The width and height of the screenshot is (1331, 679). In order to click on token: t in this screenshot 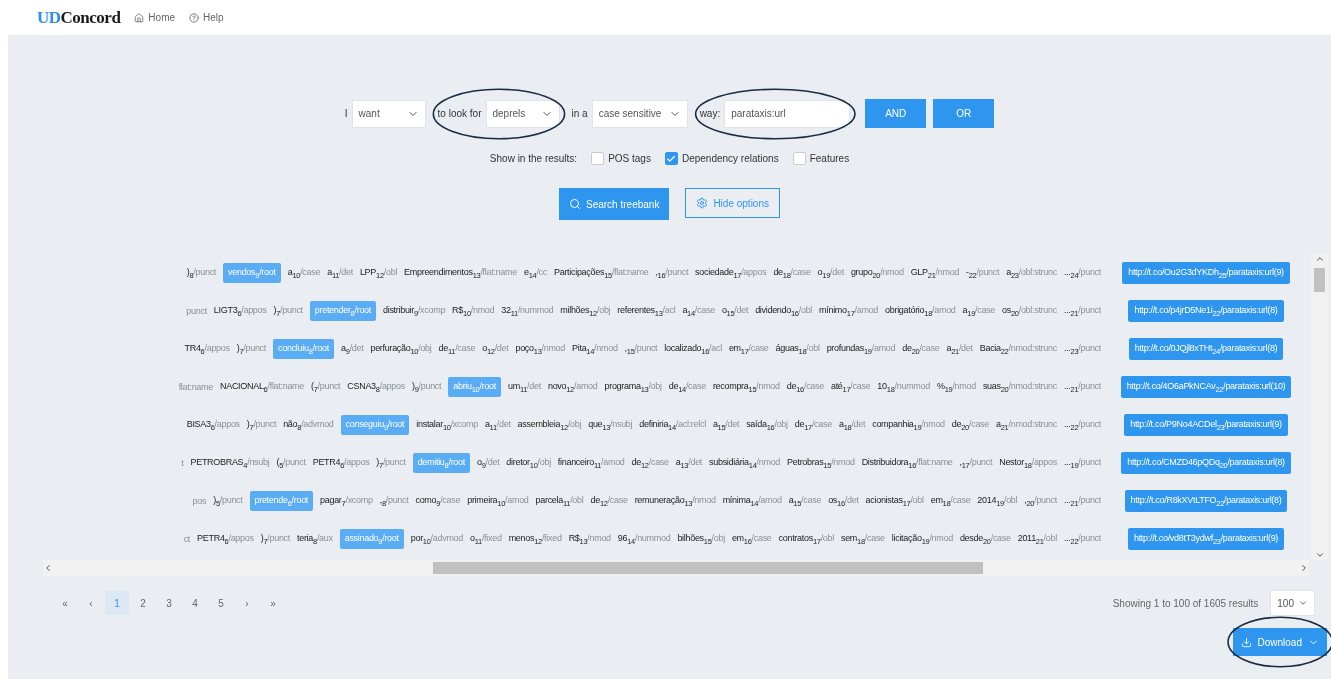, I will do `click(182, 463)`.